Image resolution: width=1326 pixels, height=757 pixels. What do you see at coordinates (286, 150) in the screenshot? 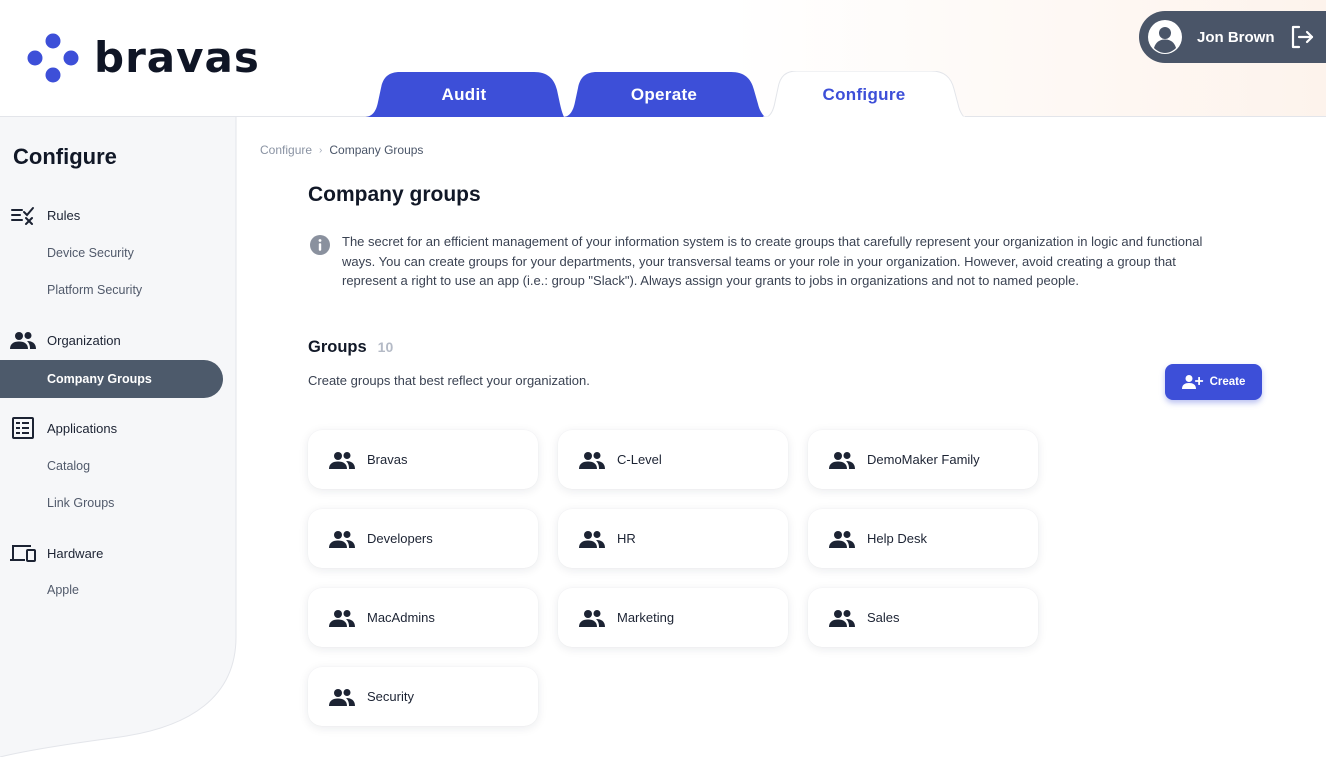
I see `breadcrumb-parent: Configure` at bounding box center [286, 150].